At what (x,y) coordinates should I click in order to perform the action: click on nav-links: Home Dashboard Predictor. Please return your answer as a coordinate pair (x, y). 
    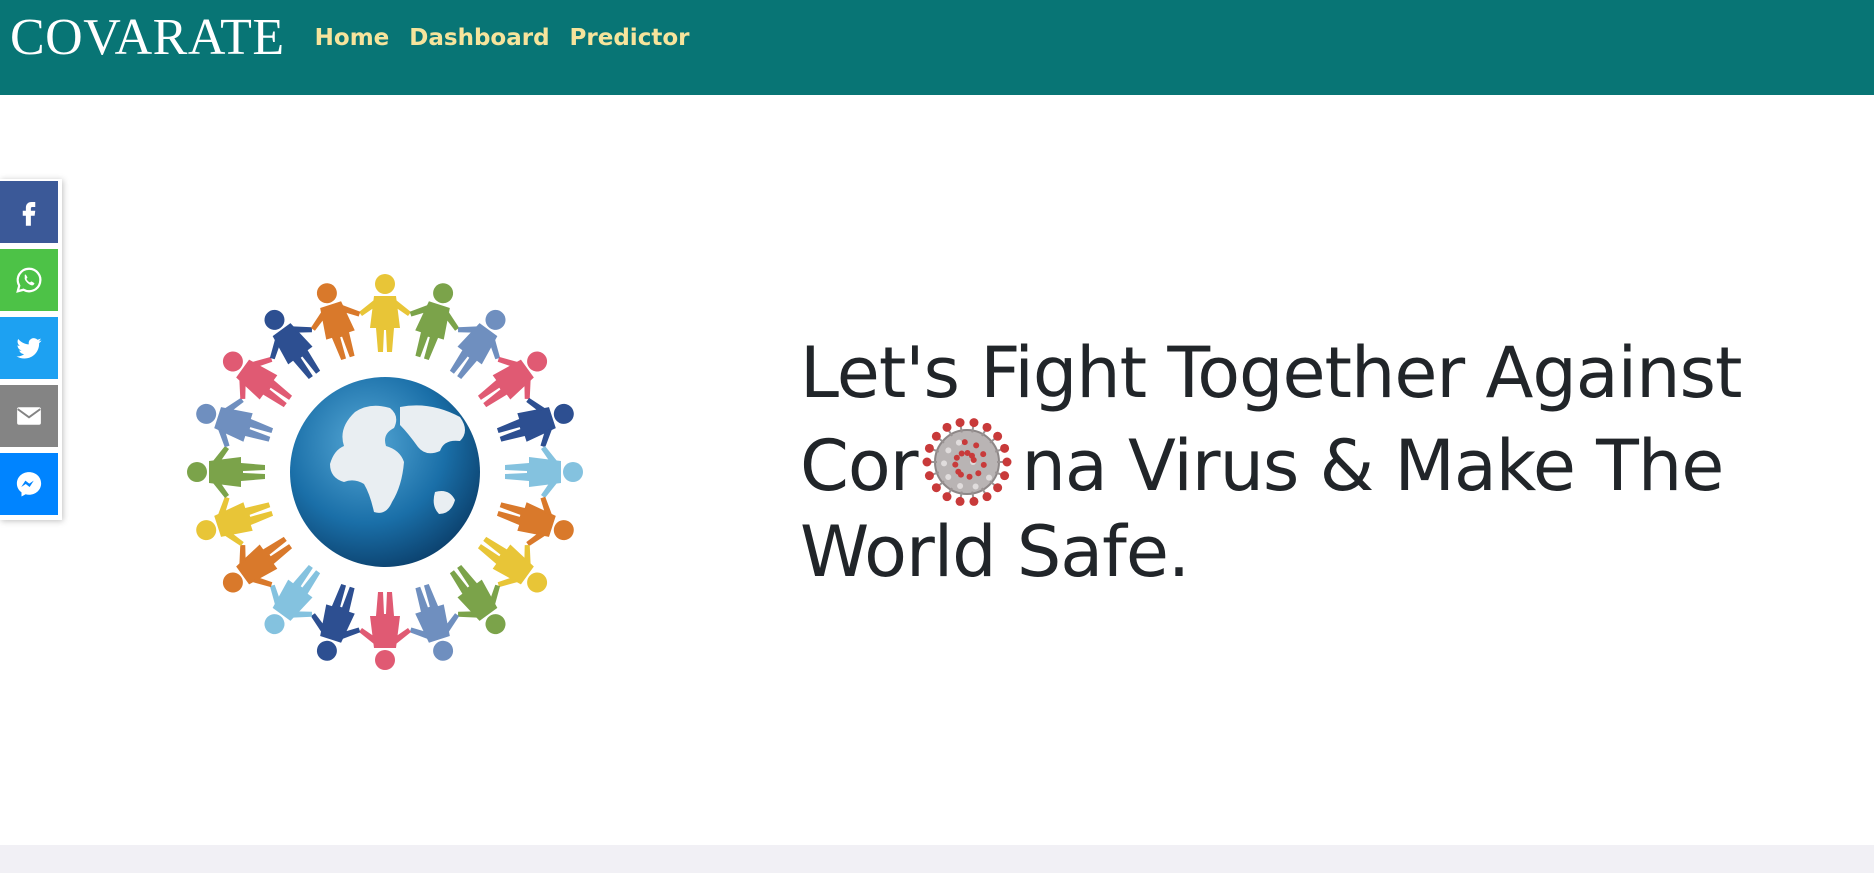
    Looking at the image, I should click on (512, 38).